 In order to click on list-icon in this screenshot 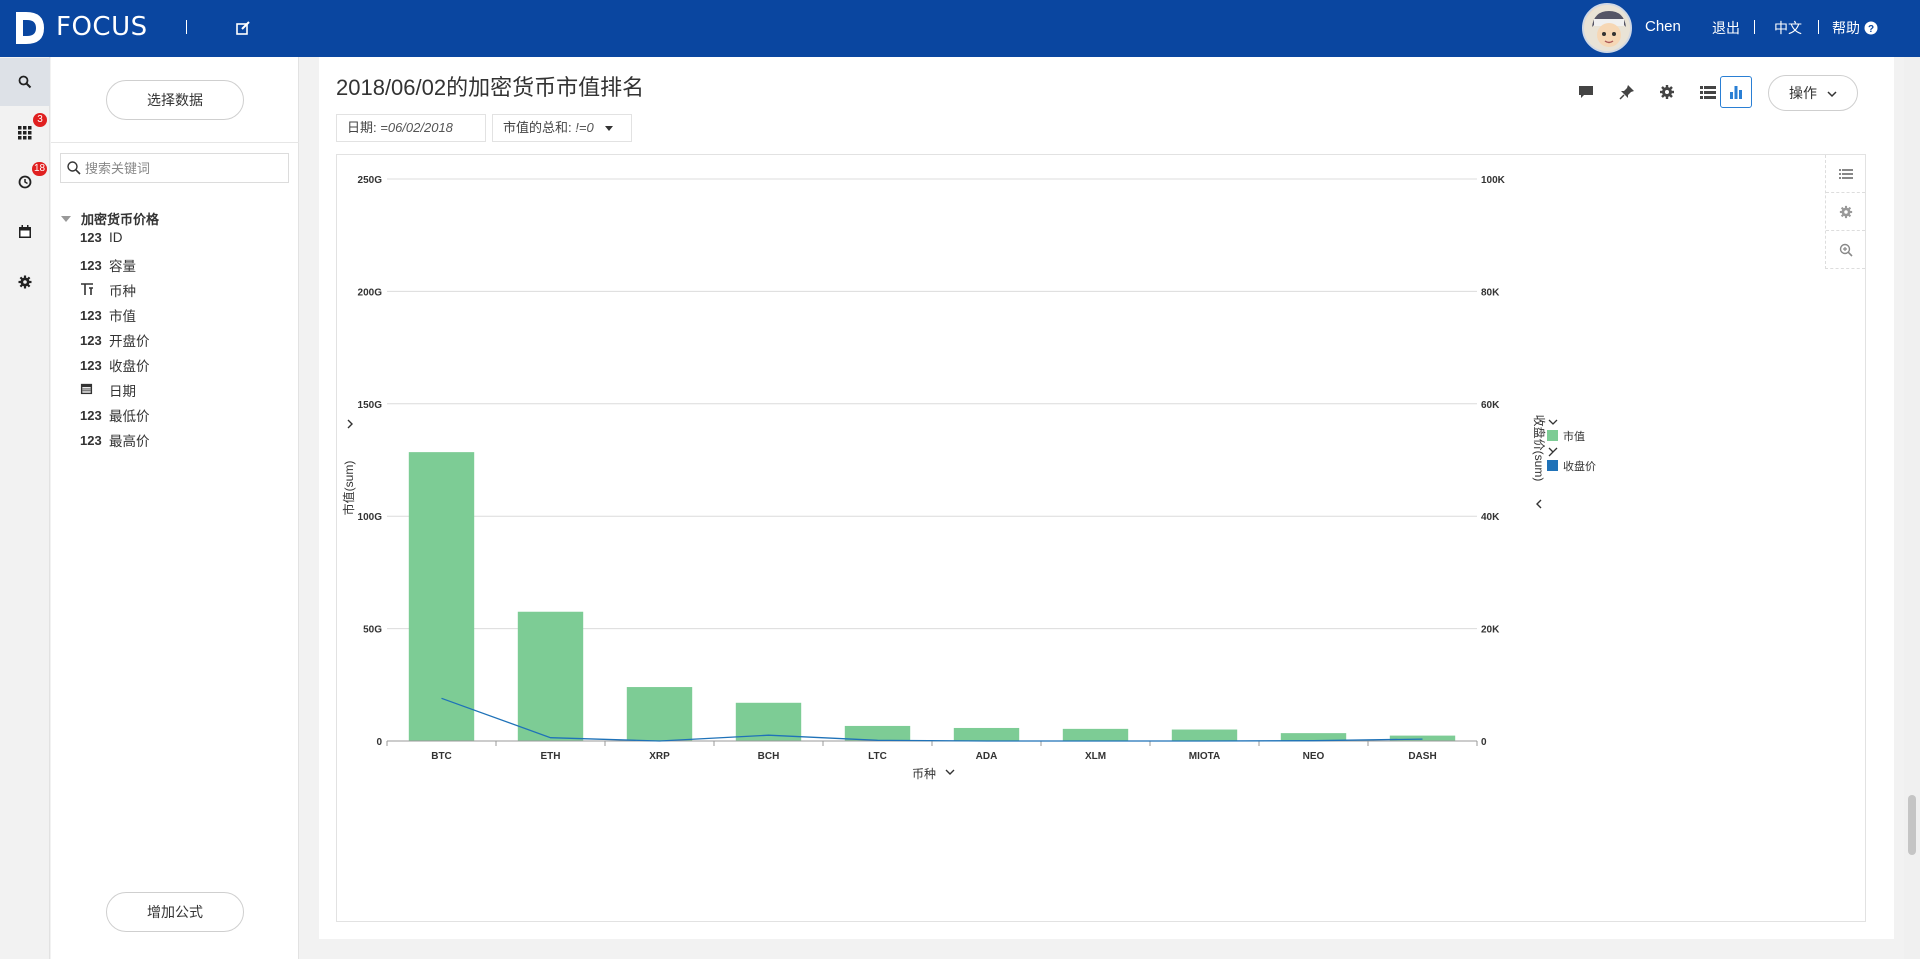, I will do `click(1845, 173)`.